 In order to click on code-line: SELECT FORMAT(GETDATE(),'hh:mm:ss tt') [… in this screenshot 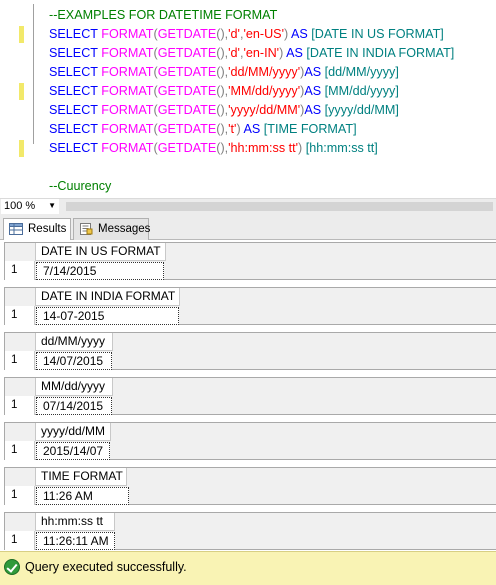, I will do `click(213, 148)`.